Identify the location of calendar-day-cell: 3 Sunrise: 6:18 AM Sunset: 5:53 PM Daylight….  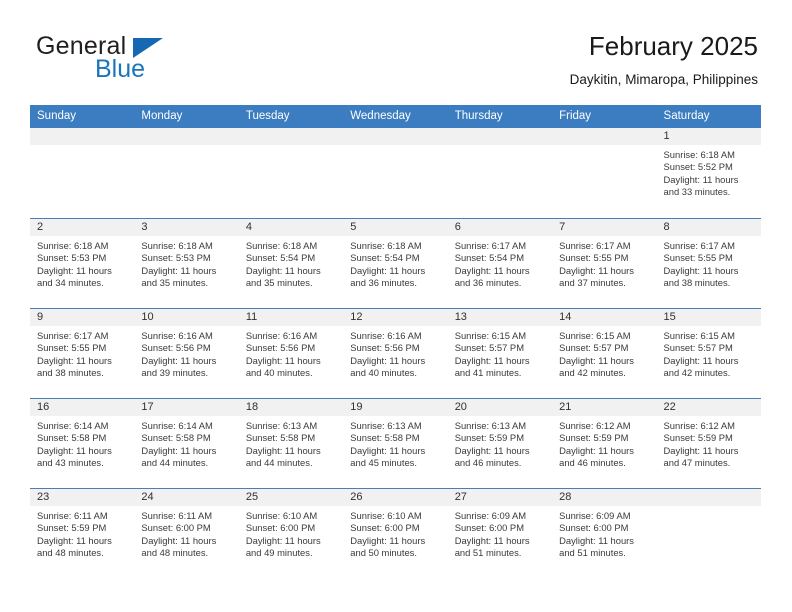
(186, 263).